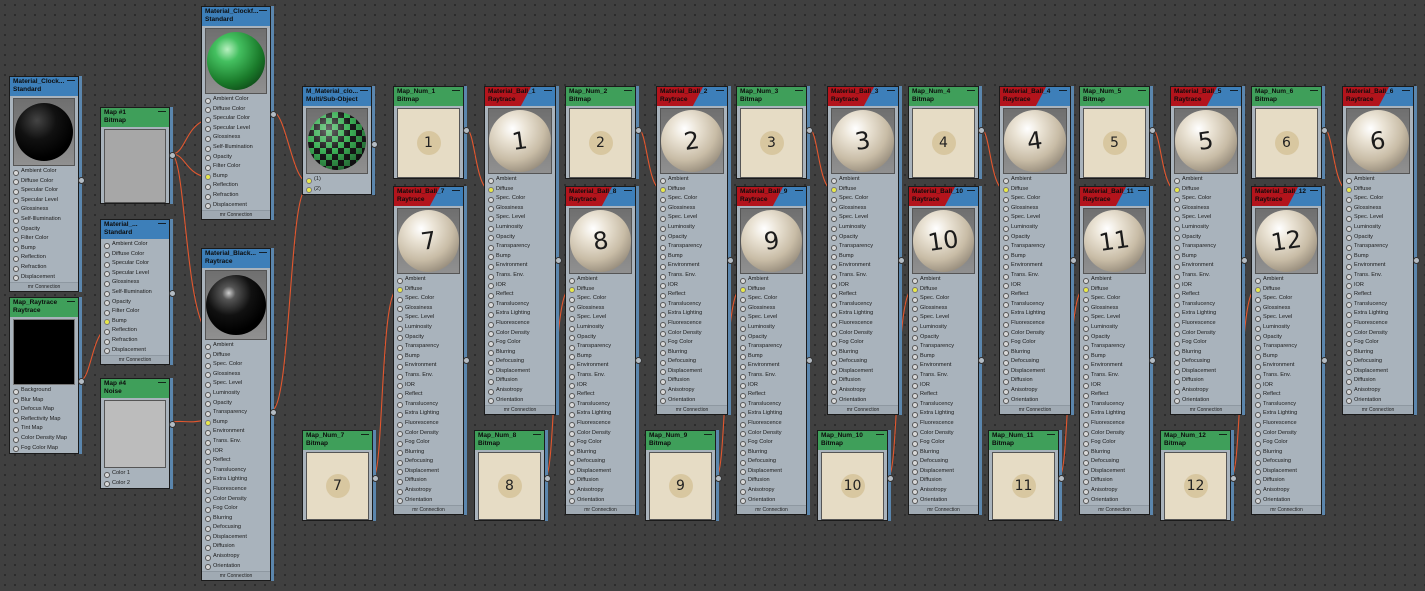 The image size is (1425, 591). What do you see at coordinates (428, 376) in the screenshot?
I see `input-socket-row: Trans. Env.` at bounding box center [428, 376].